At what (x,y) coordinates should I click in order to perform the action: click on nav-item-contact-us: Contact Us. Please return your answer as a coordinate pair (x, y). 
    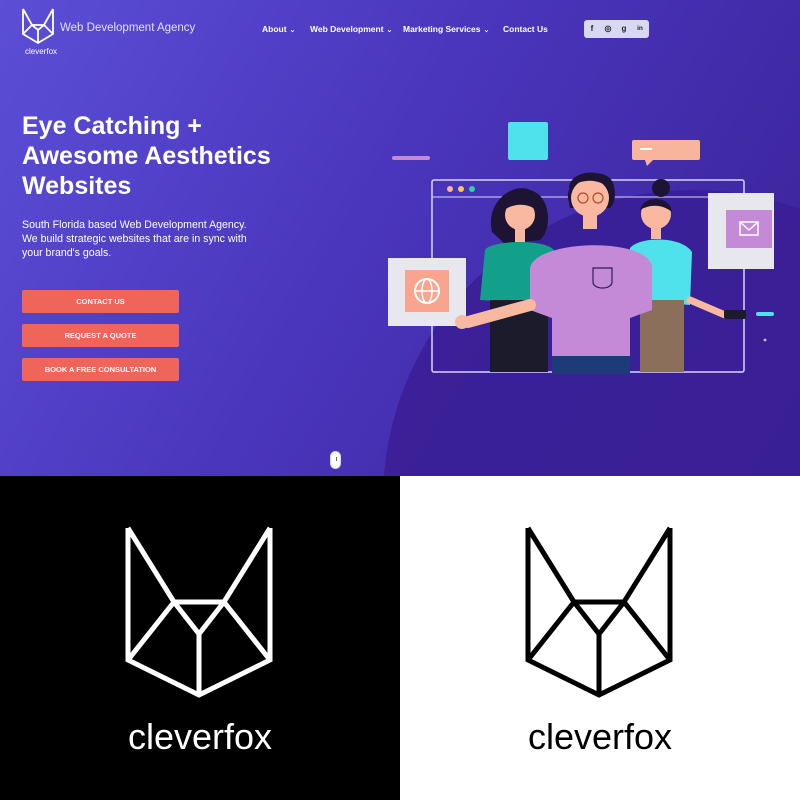
    Looking at the image, I should click on (525, 29).